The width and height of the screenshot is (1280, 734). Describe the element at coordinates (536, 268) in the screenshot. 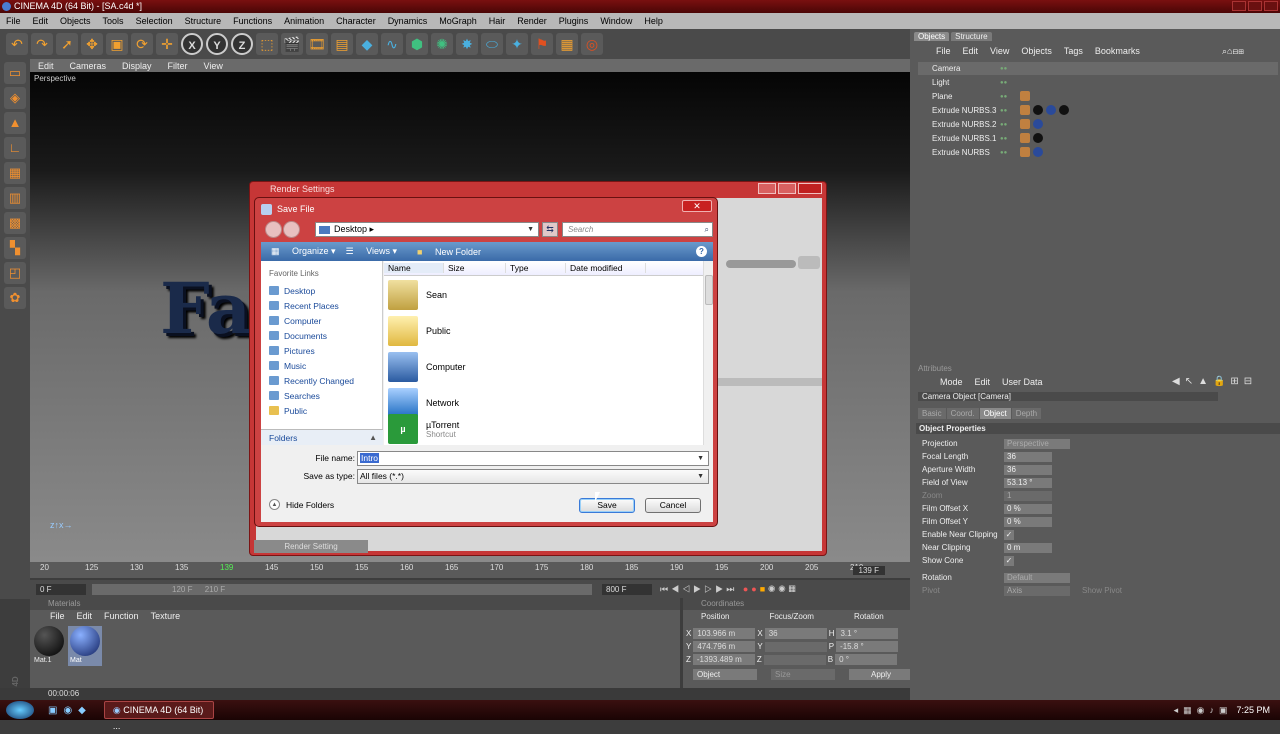

I see `column-type: Type` at that location.